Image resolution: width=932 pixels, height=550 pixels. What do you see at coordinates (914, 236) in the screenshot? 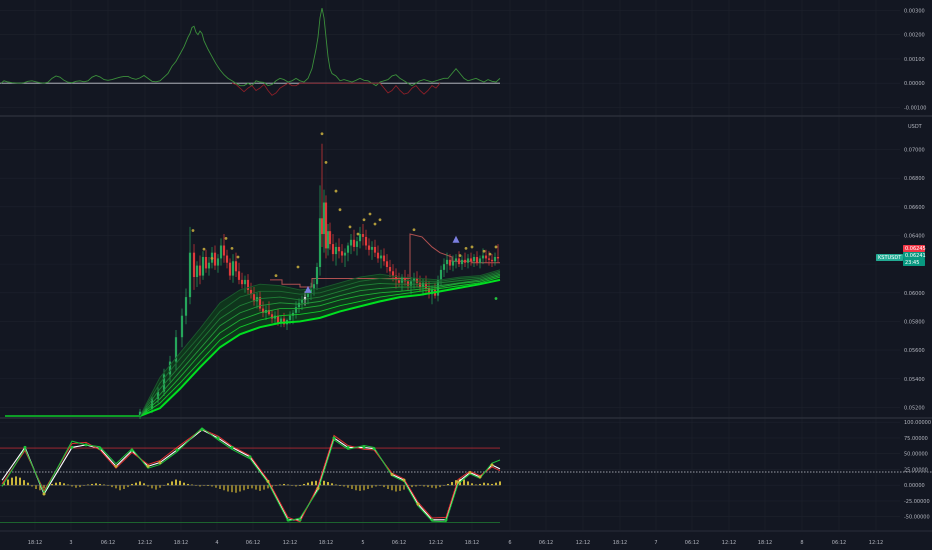
I see `y-tick-label: 0.06400` at bounding box center [914, 236].